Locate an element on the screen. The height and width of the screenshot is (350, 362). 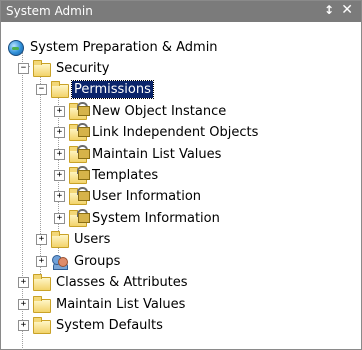
tree-item-label: Link Independent Objects is located at coordinates (175, 132).